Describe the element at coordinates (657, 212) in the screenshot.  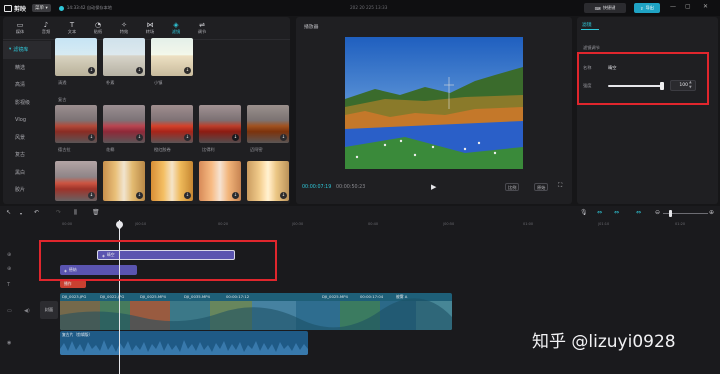
I see `zoom-out-icon: ⊖` at that location.